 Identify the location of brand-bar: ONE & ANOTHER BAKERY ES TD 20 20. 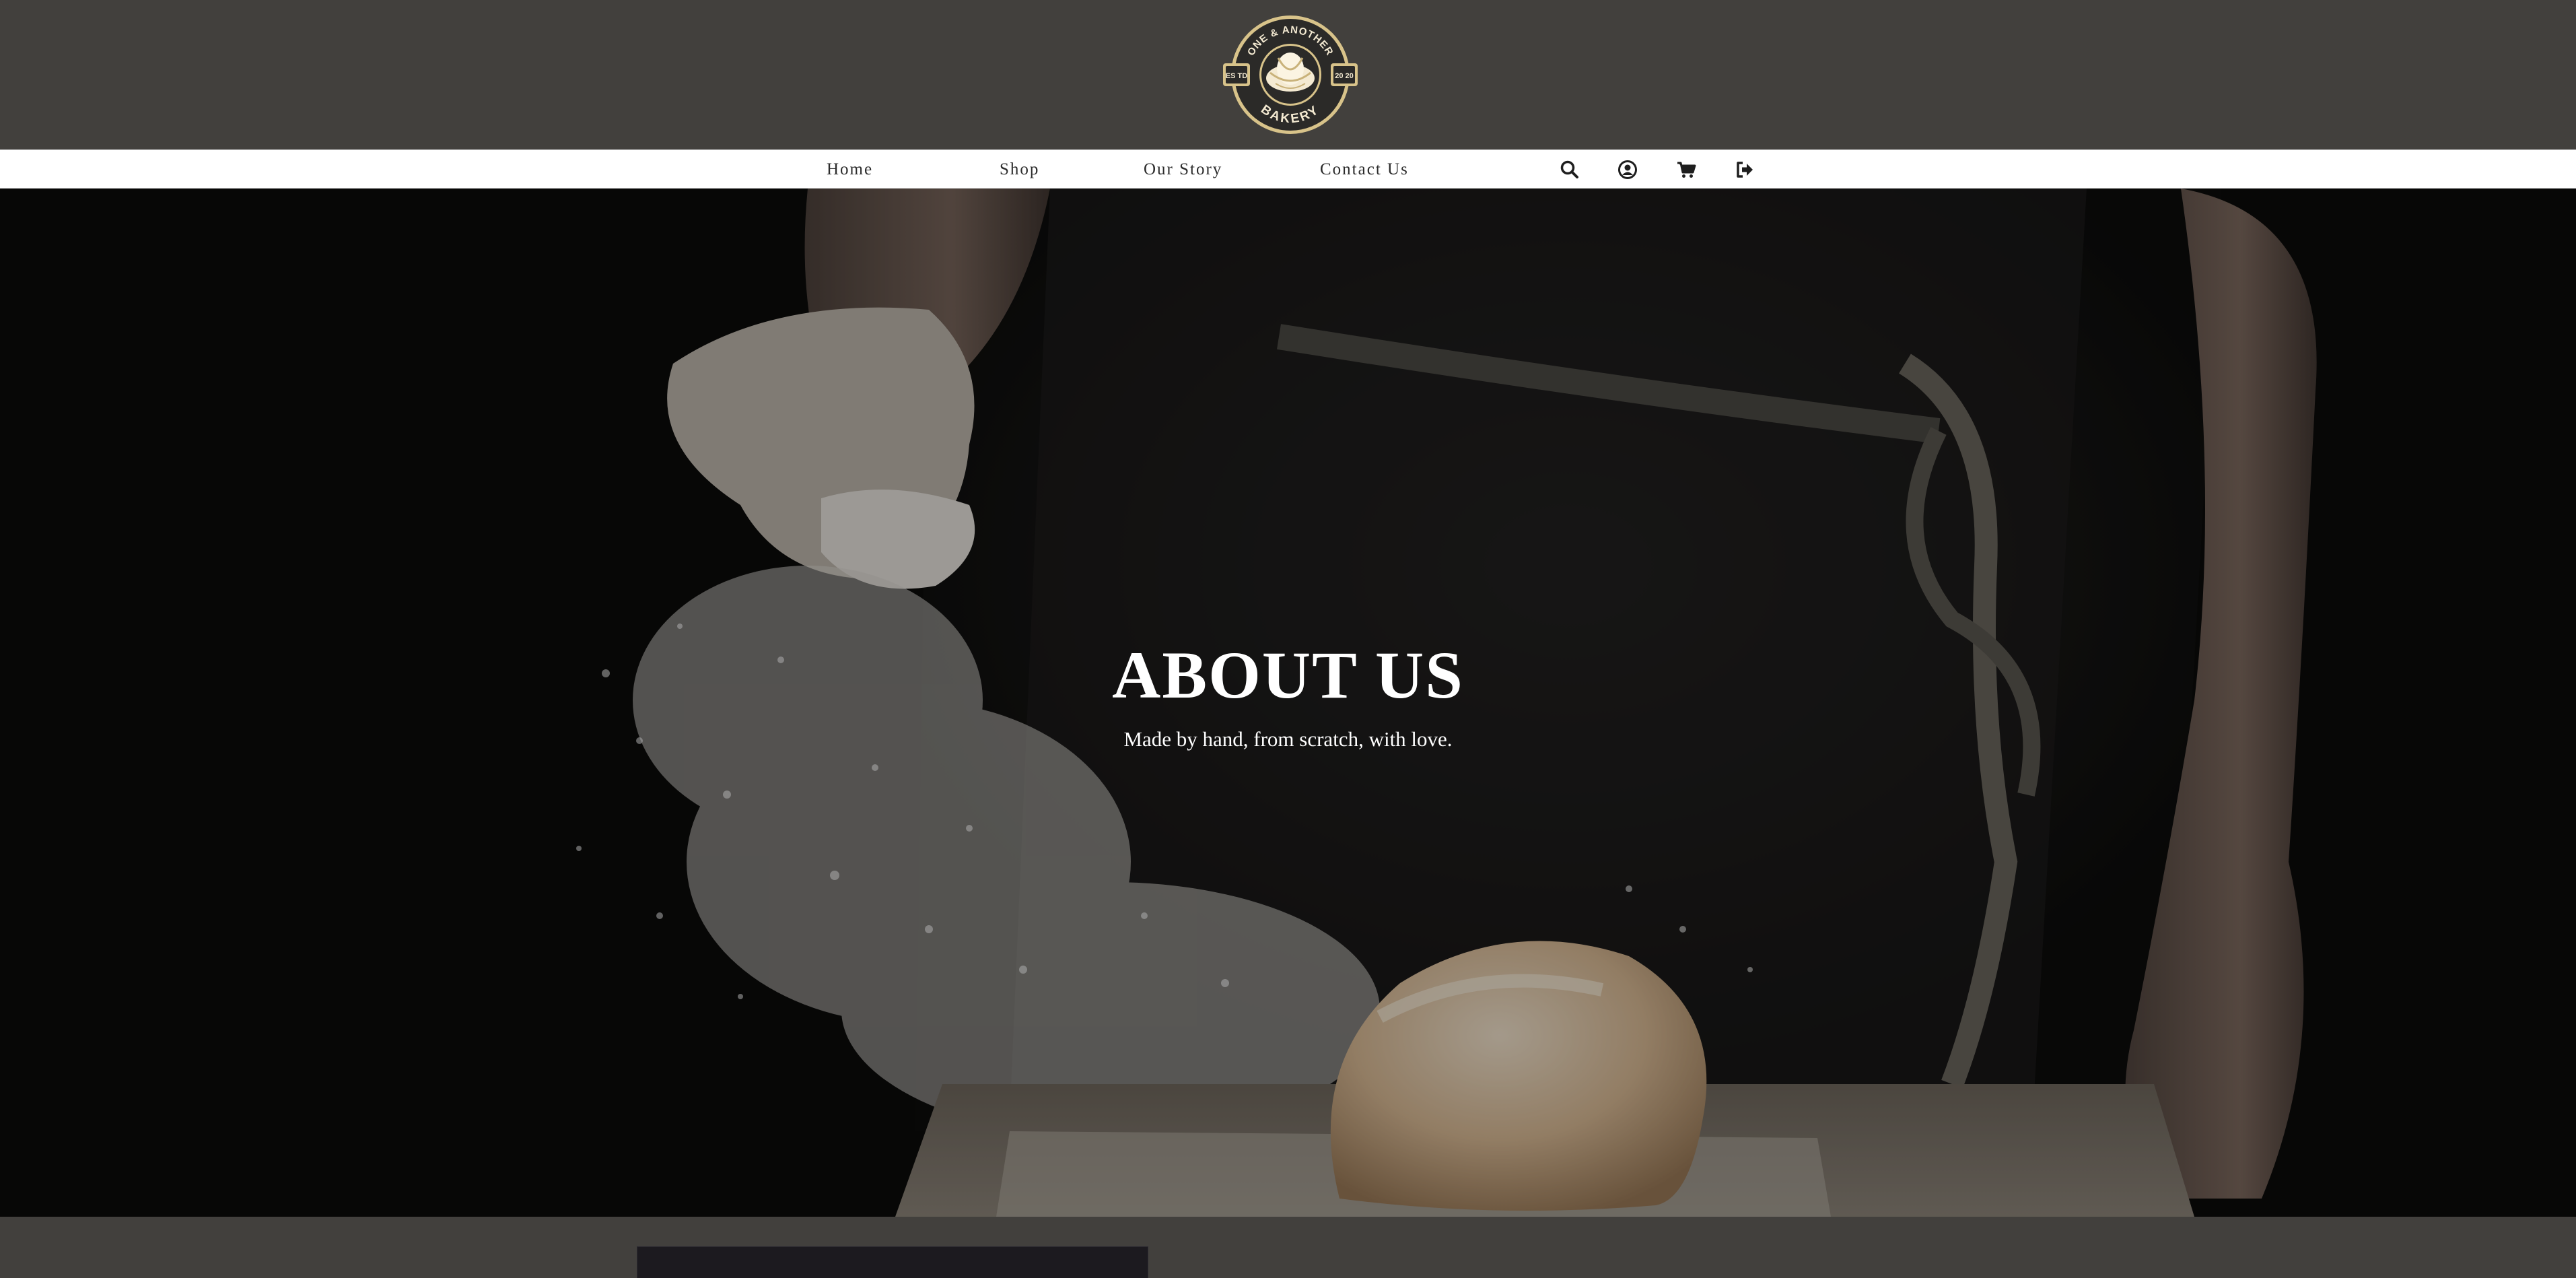
(1288, 74).